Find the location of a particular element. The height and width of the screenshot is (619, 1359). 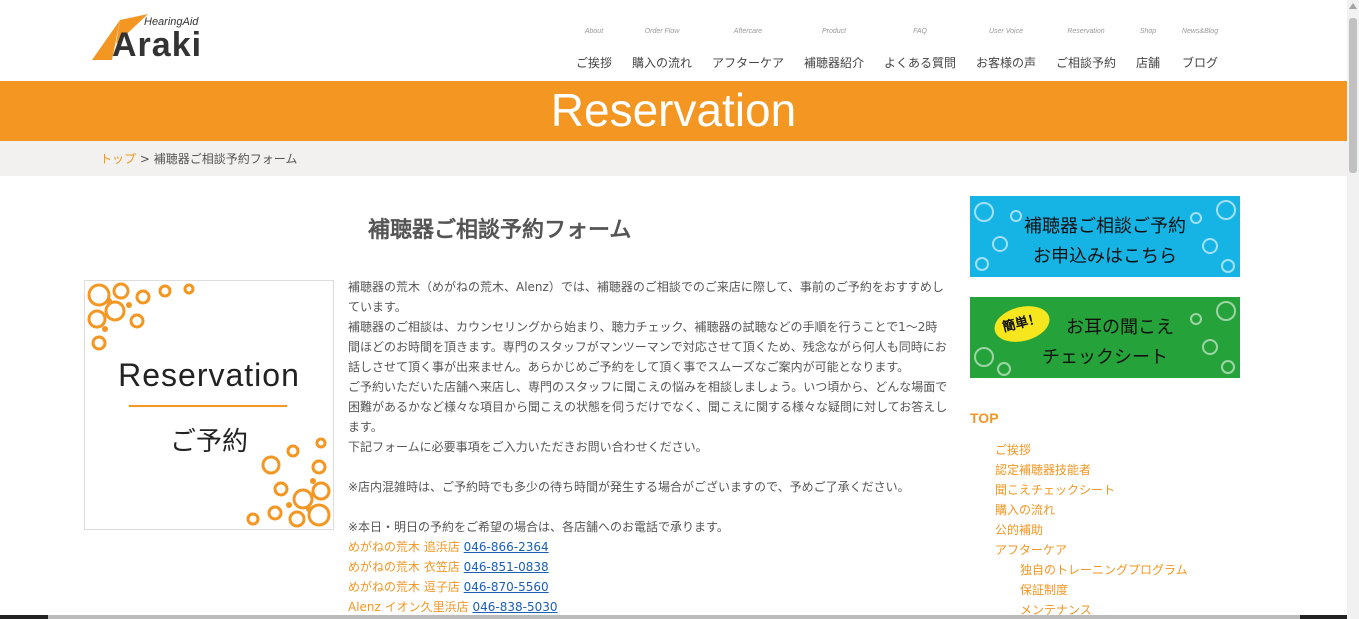

shop-phone-row: めがねの荒木 逗子店 046-870-5560 is located at coordinates (648, 587).